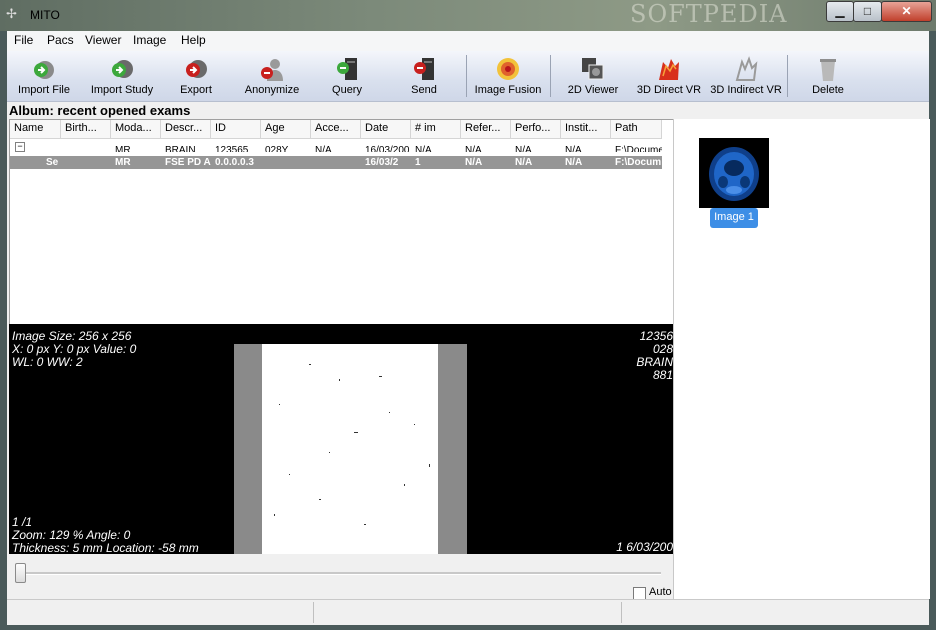 This screenshot has height=630, width=936. I want to click on close-button: ✕, so click(906, 11).